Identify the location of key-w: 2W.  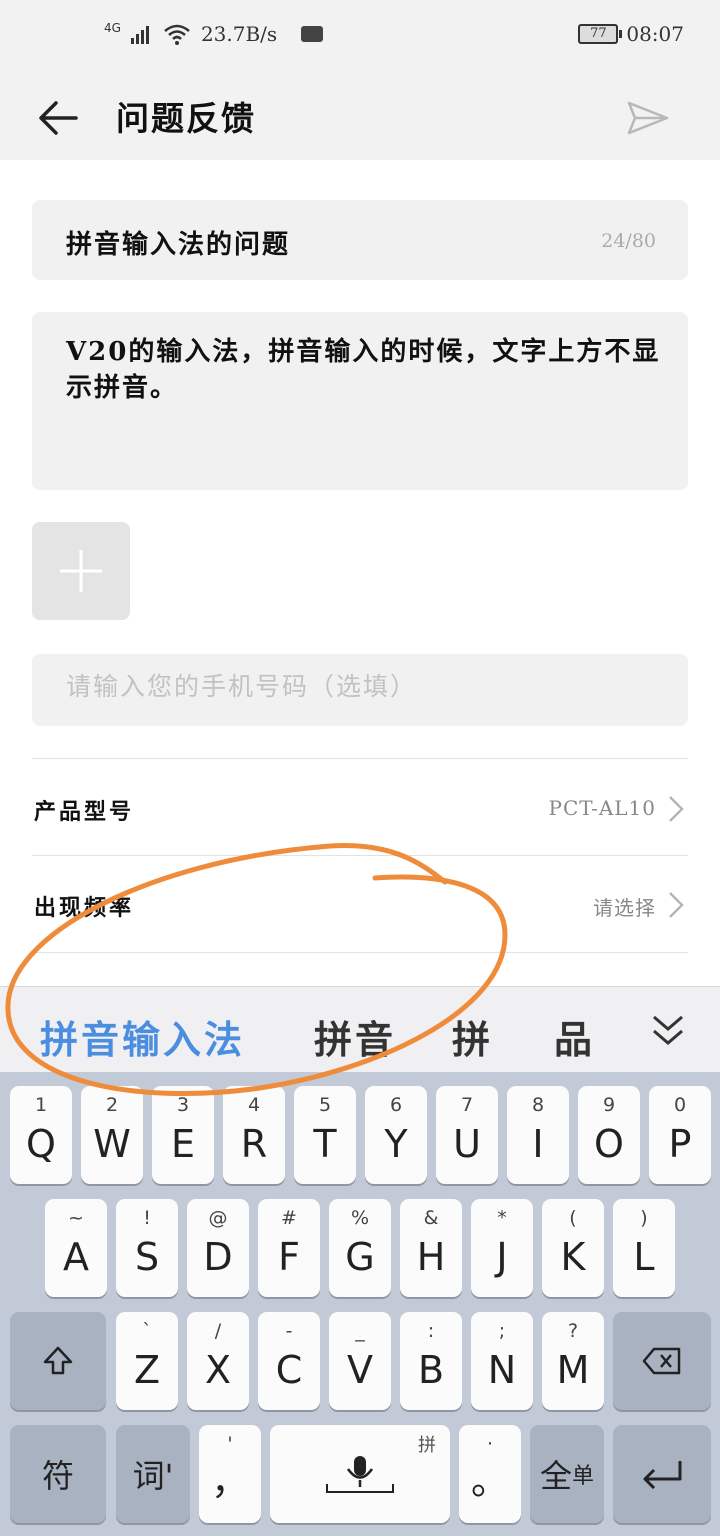
(112, 1135).